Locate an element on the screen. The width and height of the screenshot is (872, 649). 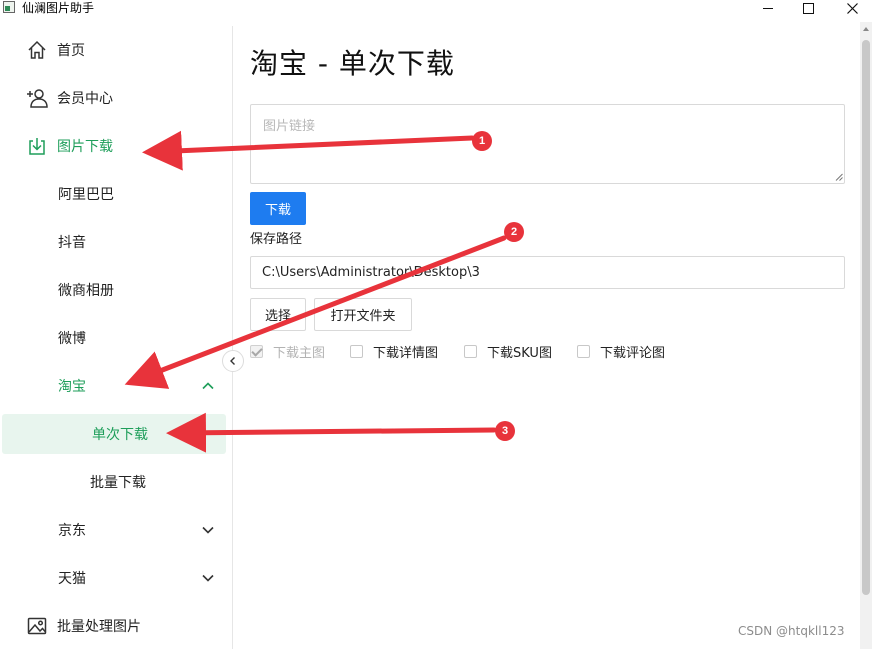
sidebar-item-label: 阿里巴巴 is located at coordinates (86, 195).